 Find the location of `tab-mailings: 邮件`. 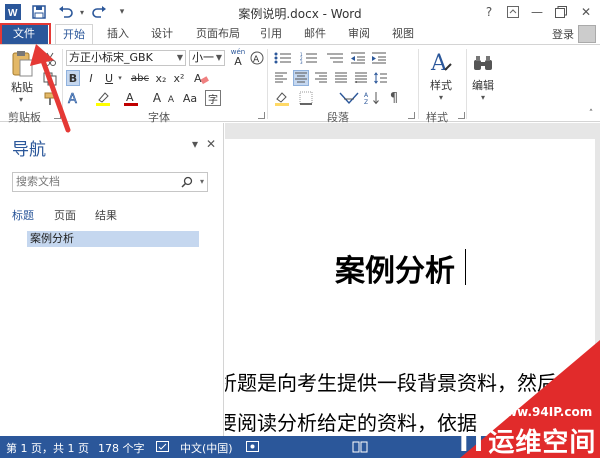

tab-mailings: 邮件 is located at coordinates (315, 34).